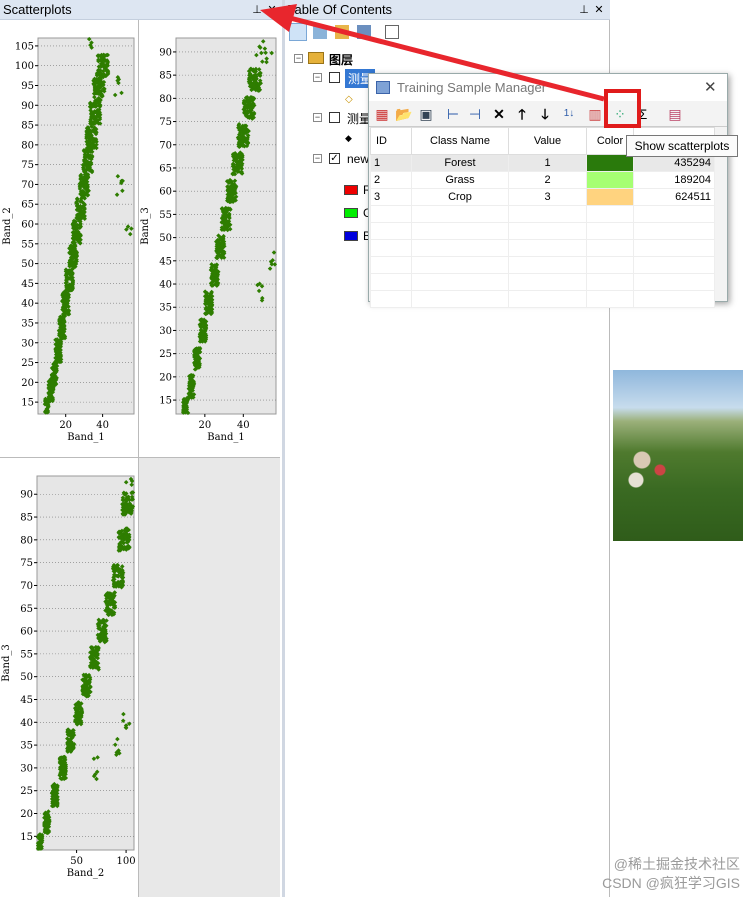 Image resolution: width=743 pixels, height=897 pixels. I want to click on dialog-app-icon, so click(383, 87).